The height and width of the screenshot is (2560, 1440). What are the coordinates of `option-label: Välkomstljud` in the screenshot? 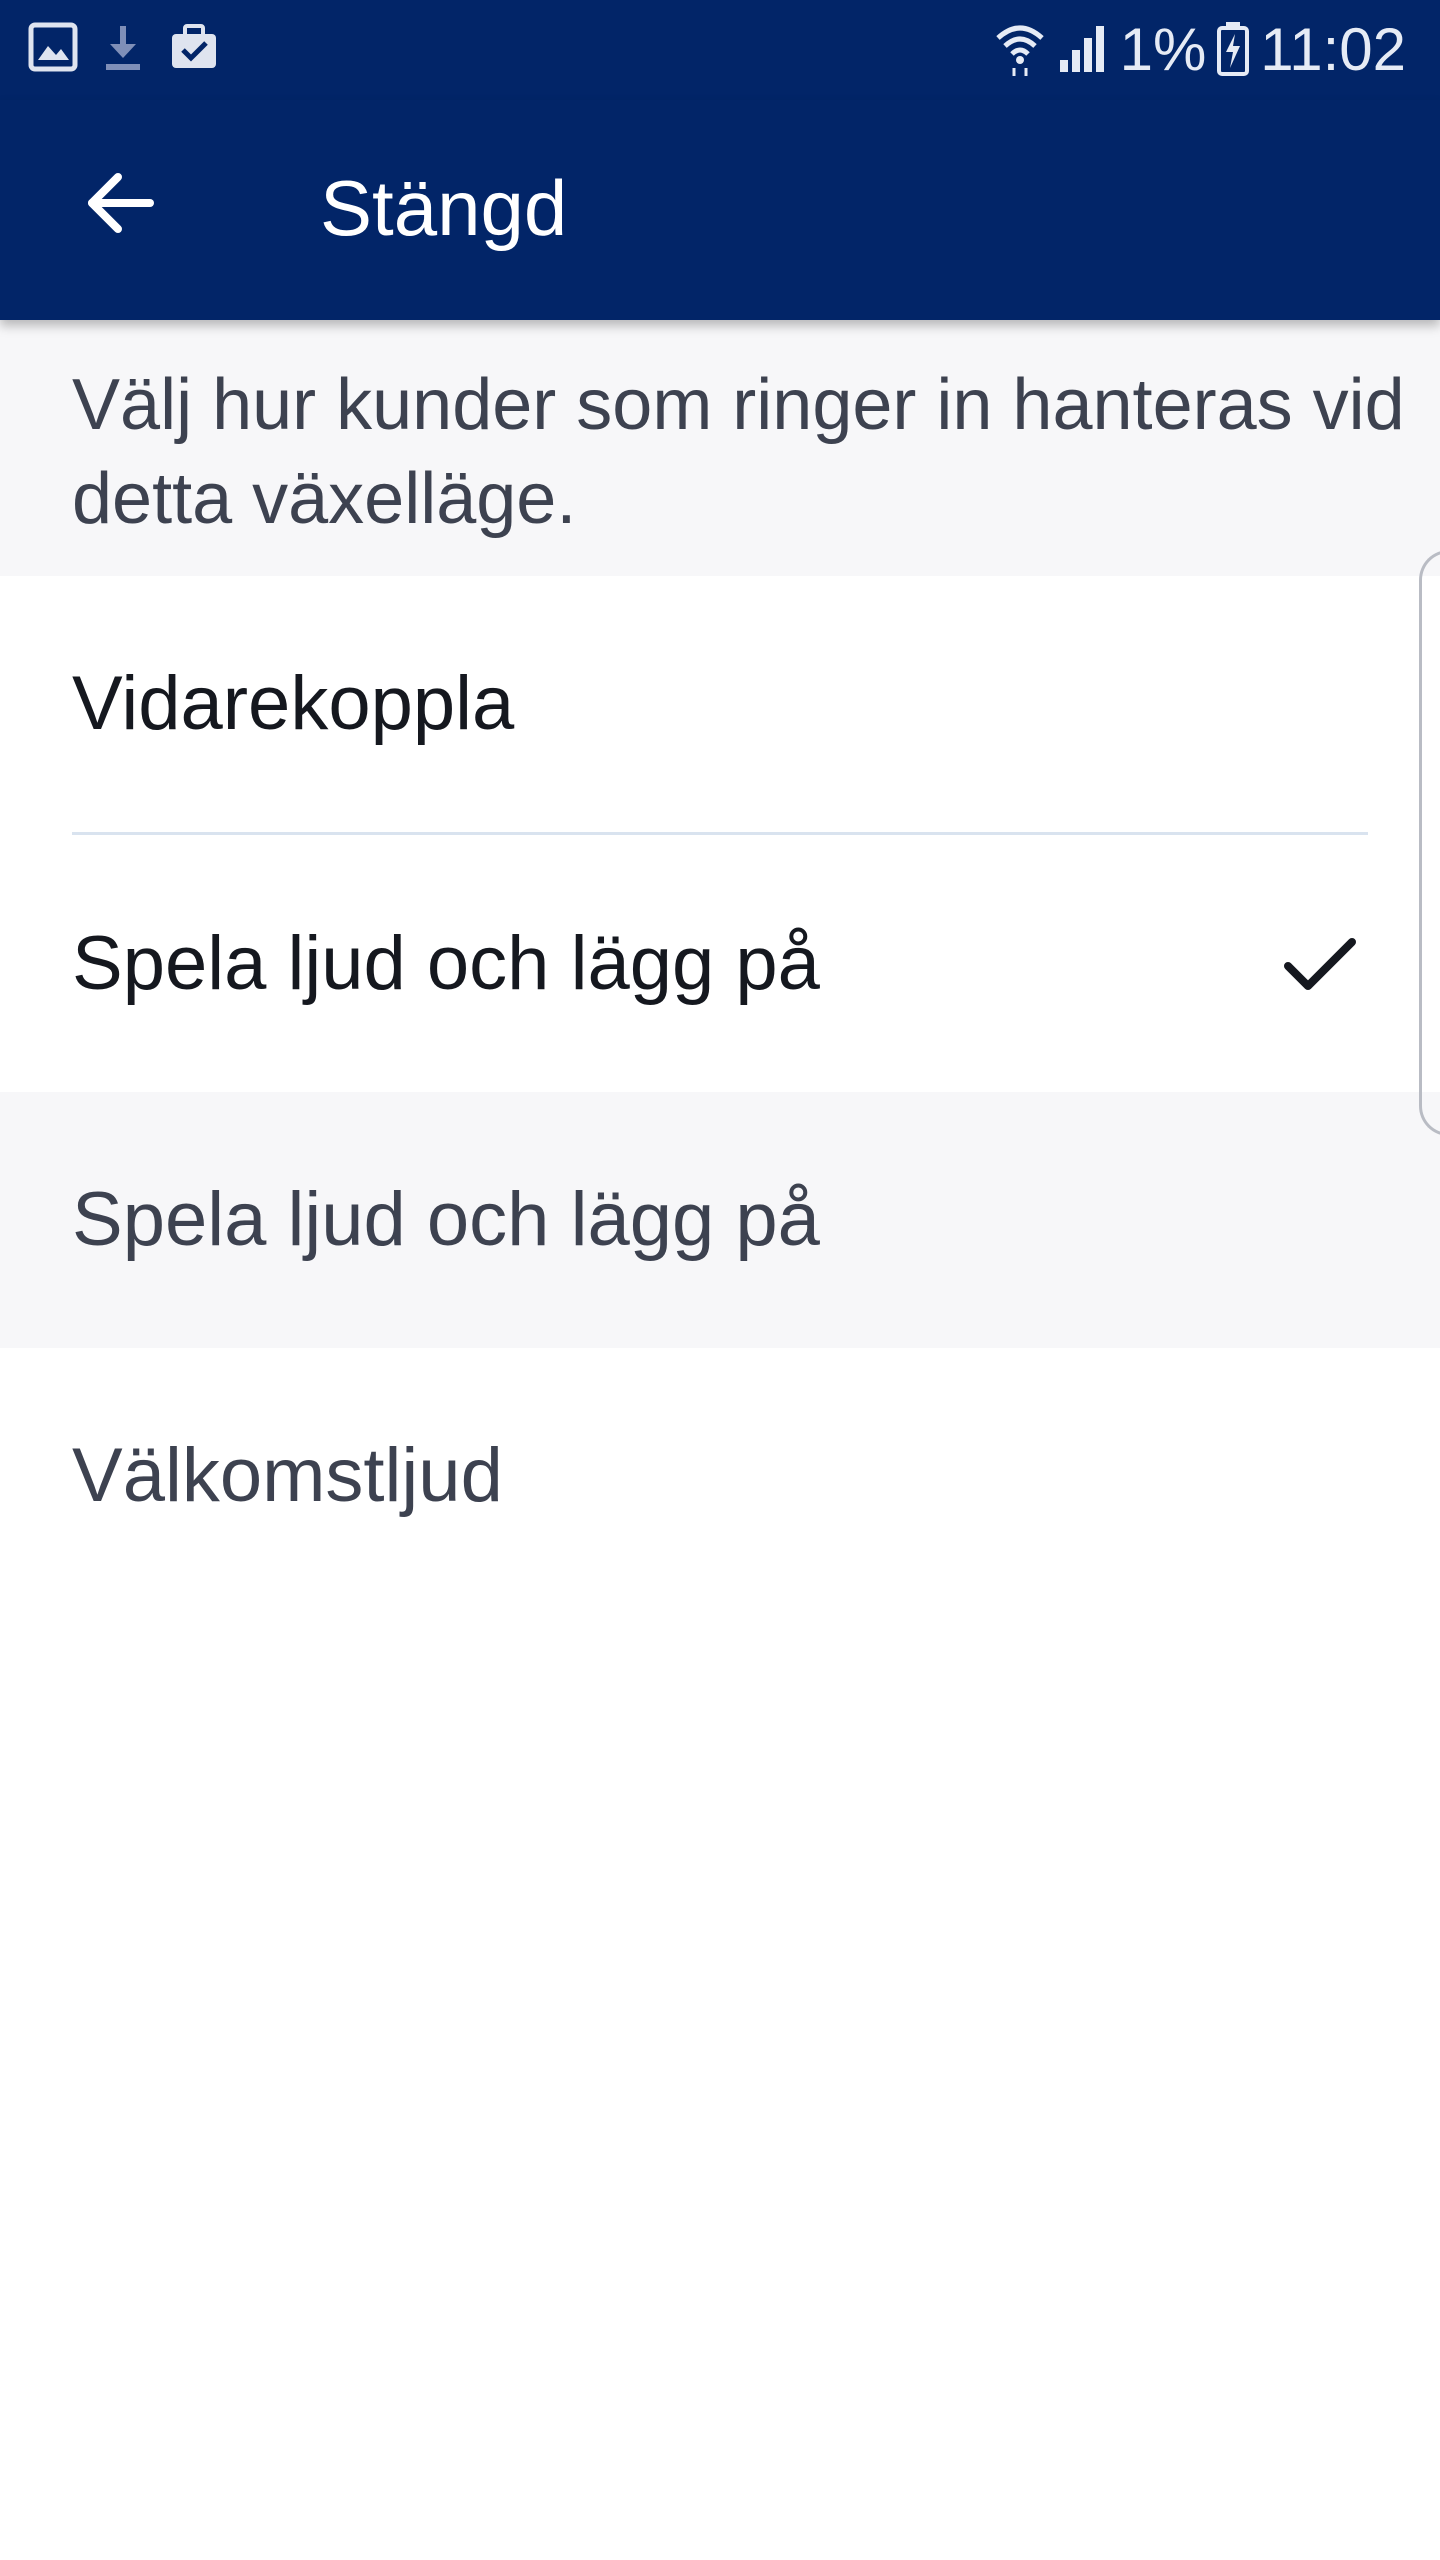 It's located at (287, 1475).